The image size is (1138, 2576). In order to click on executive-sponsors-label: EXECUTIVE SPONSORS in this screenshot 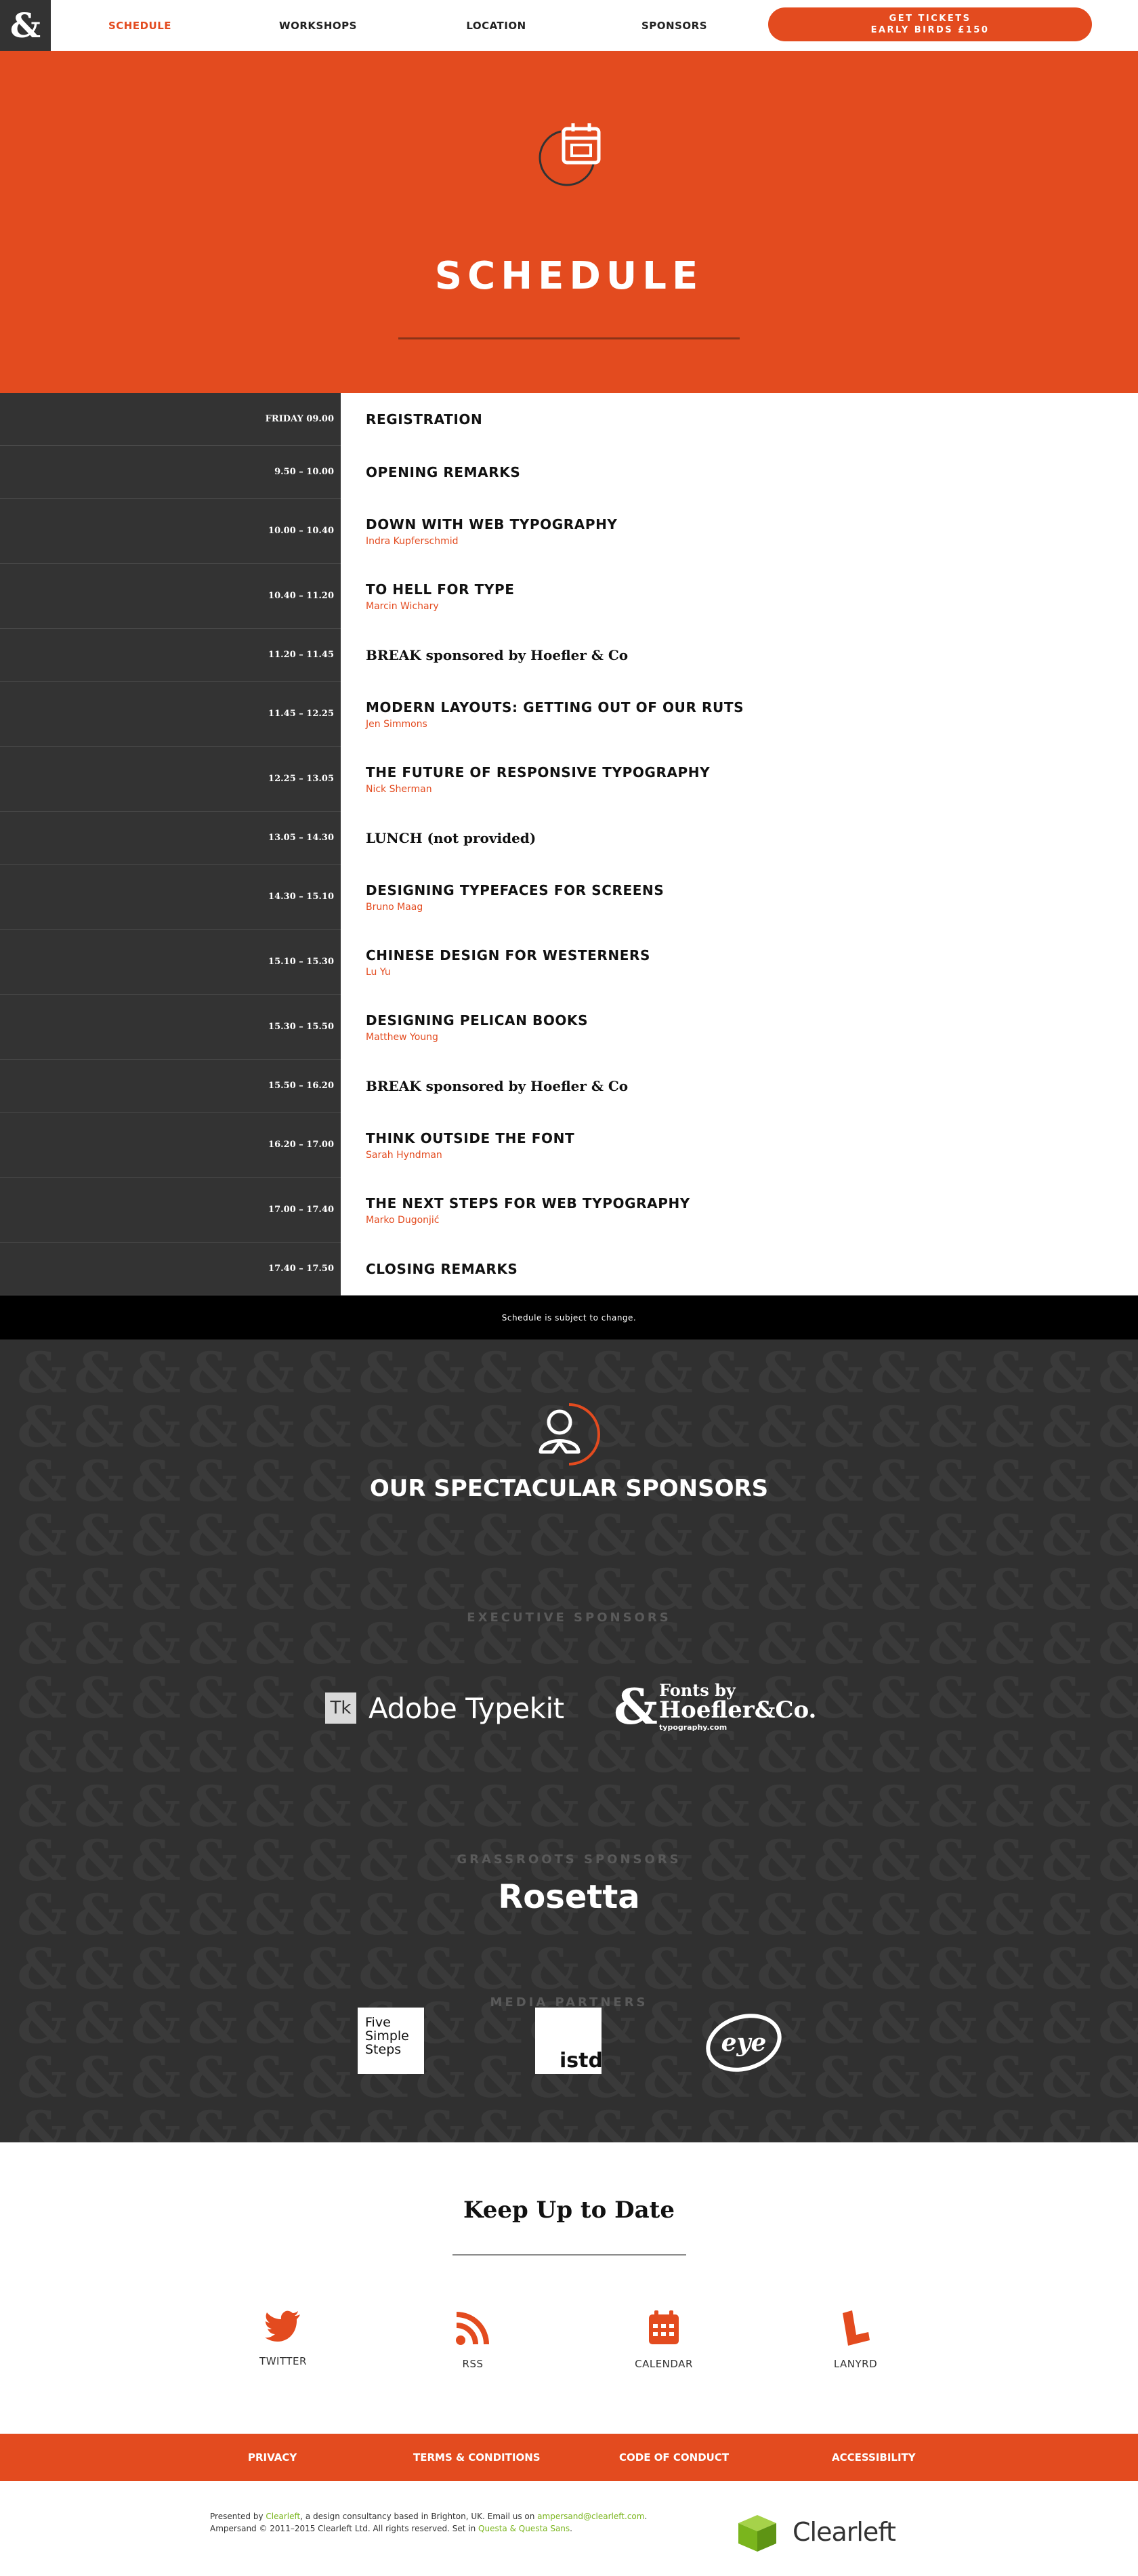, I will do `click(569, 1618)`.